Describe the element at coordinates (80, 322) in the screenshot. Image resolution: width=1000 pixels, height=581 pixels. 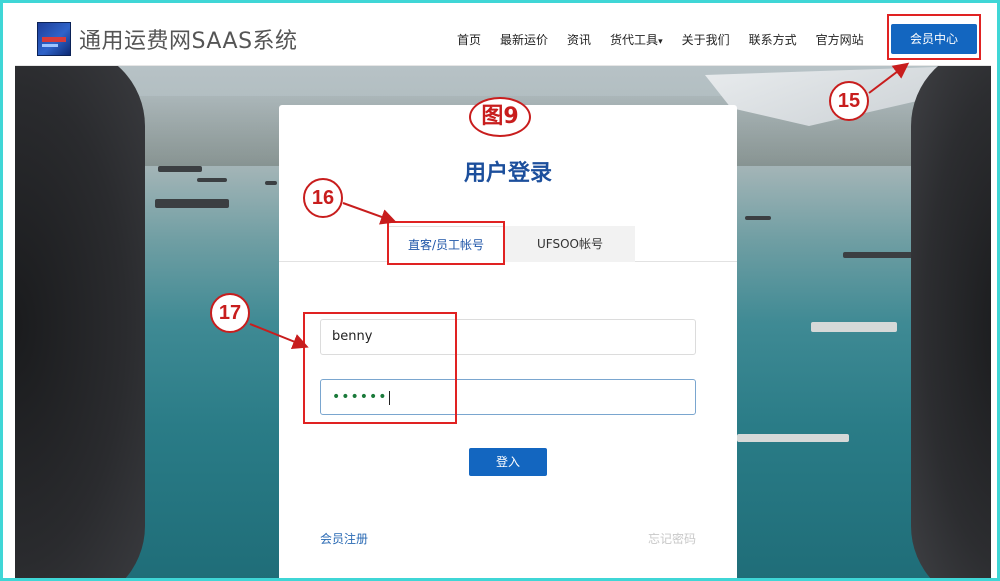
I see `airplane-window-frame-left` at that location.